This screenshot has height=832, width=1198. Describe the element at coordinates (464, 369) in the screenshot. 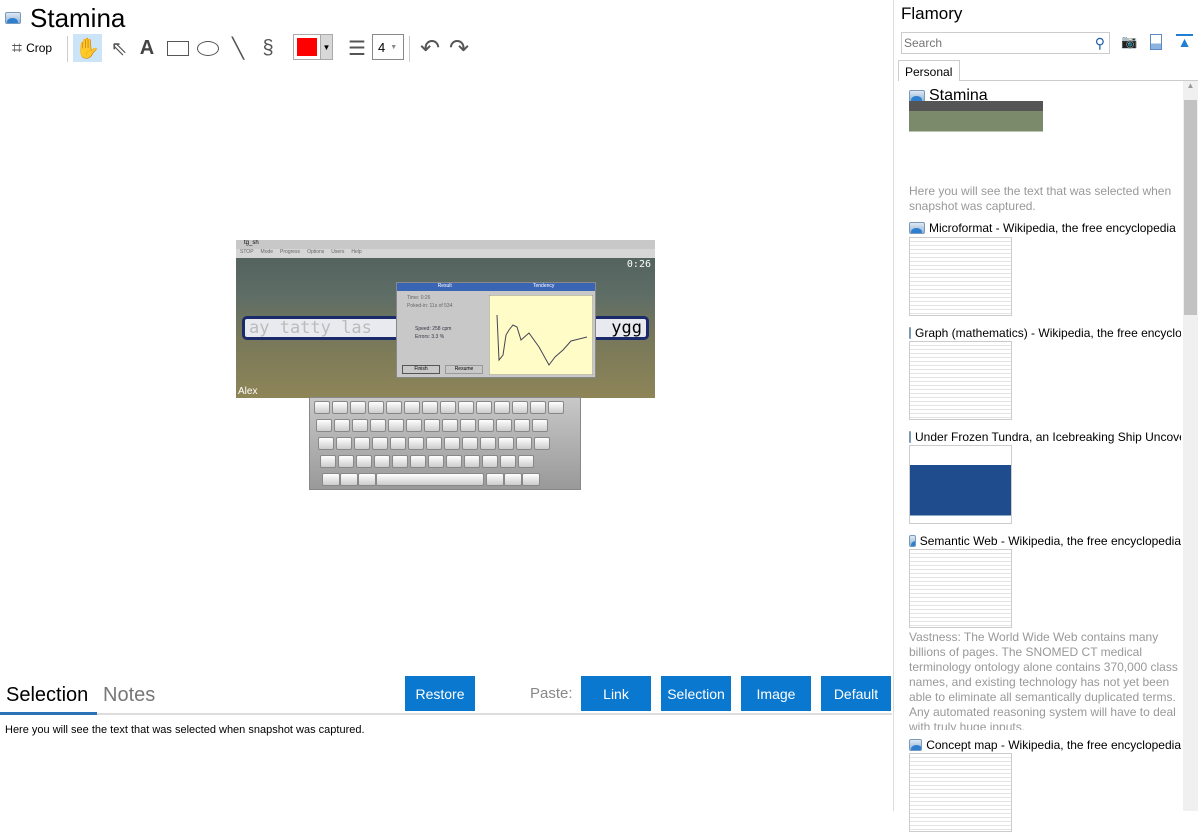

I see `snapshot-resume: Resume` at that location.